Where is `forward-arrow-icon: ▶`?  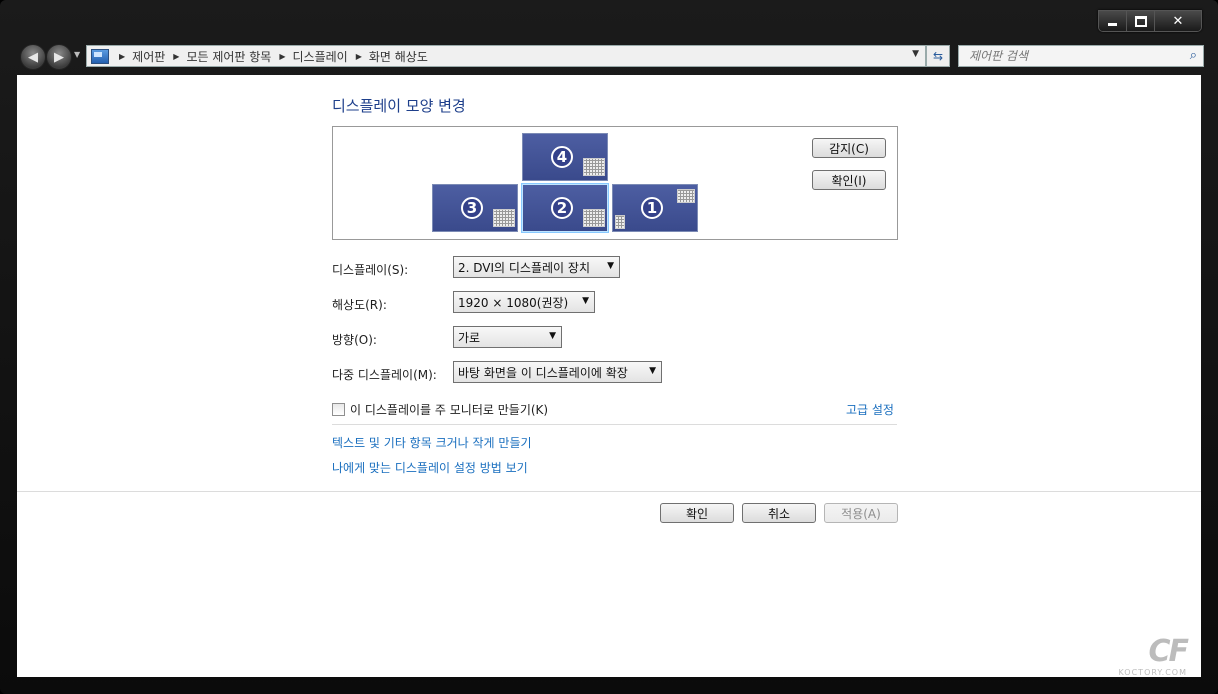 forward-arrow-icon: ▶ is located at coordinates (59, 57).